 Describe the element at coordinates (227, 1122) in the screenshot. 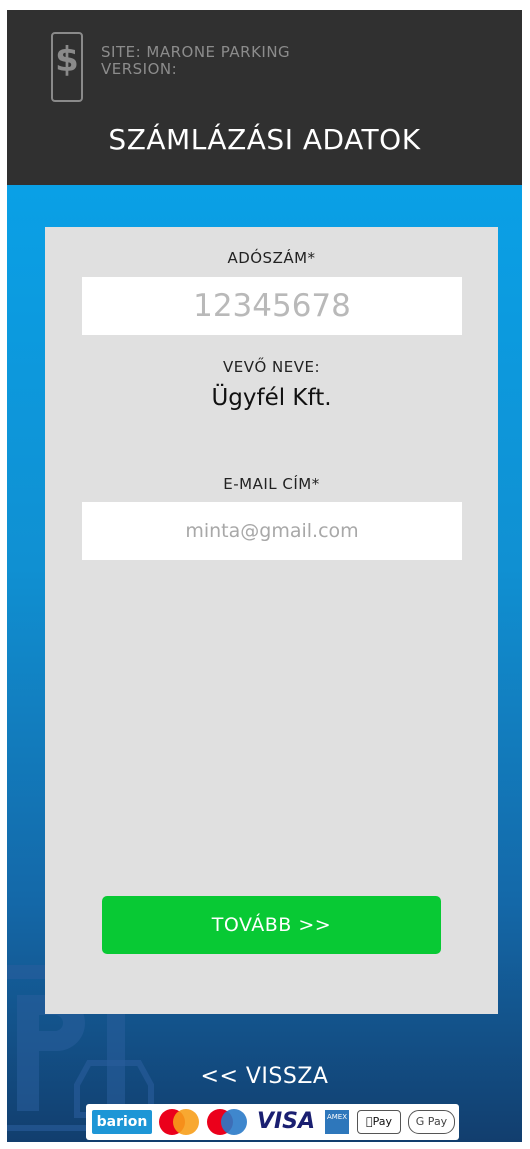

I see `maestro-logo-icon` at that location.